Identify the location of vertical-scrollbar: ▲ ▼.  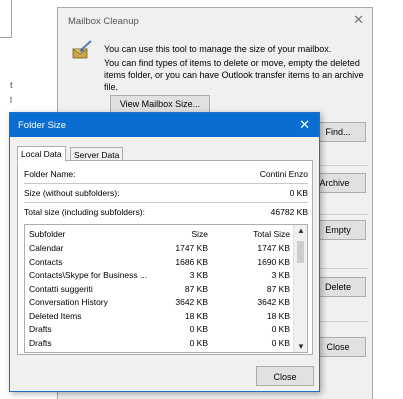
(300, 288).